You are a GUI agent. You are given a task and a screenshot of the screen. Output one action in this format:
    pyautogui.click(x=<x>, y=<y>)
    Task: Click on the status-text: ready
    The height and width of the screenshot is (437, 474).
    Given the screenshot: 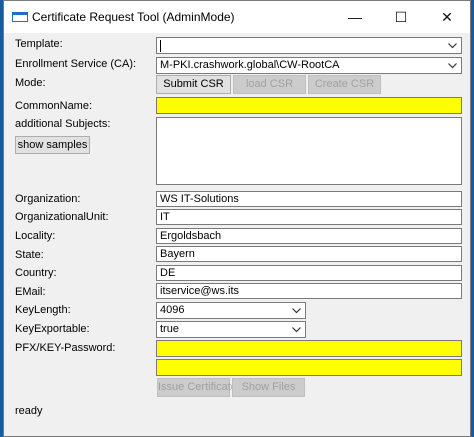 What is the action you would take?
    pyautogui.click(x=29, y=411)
    